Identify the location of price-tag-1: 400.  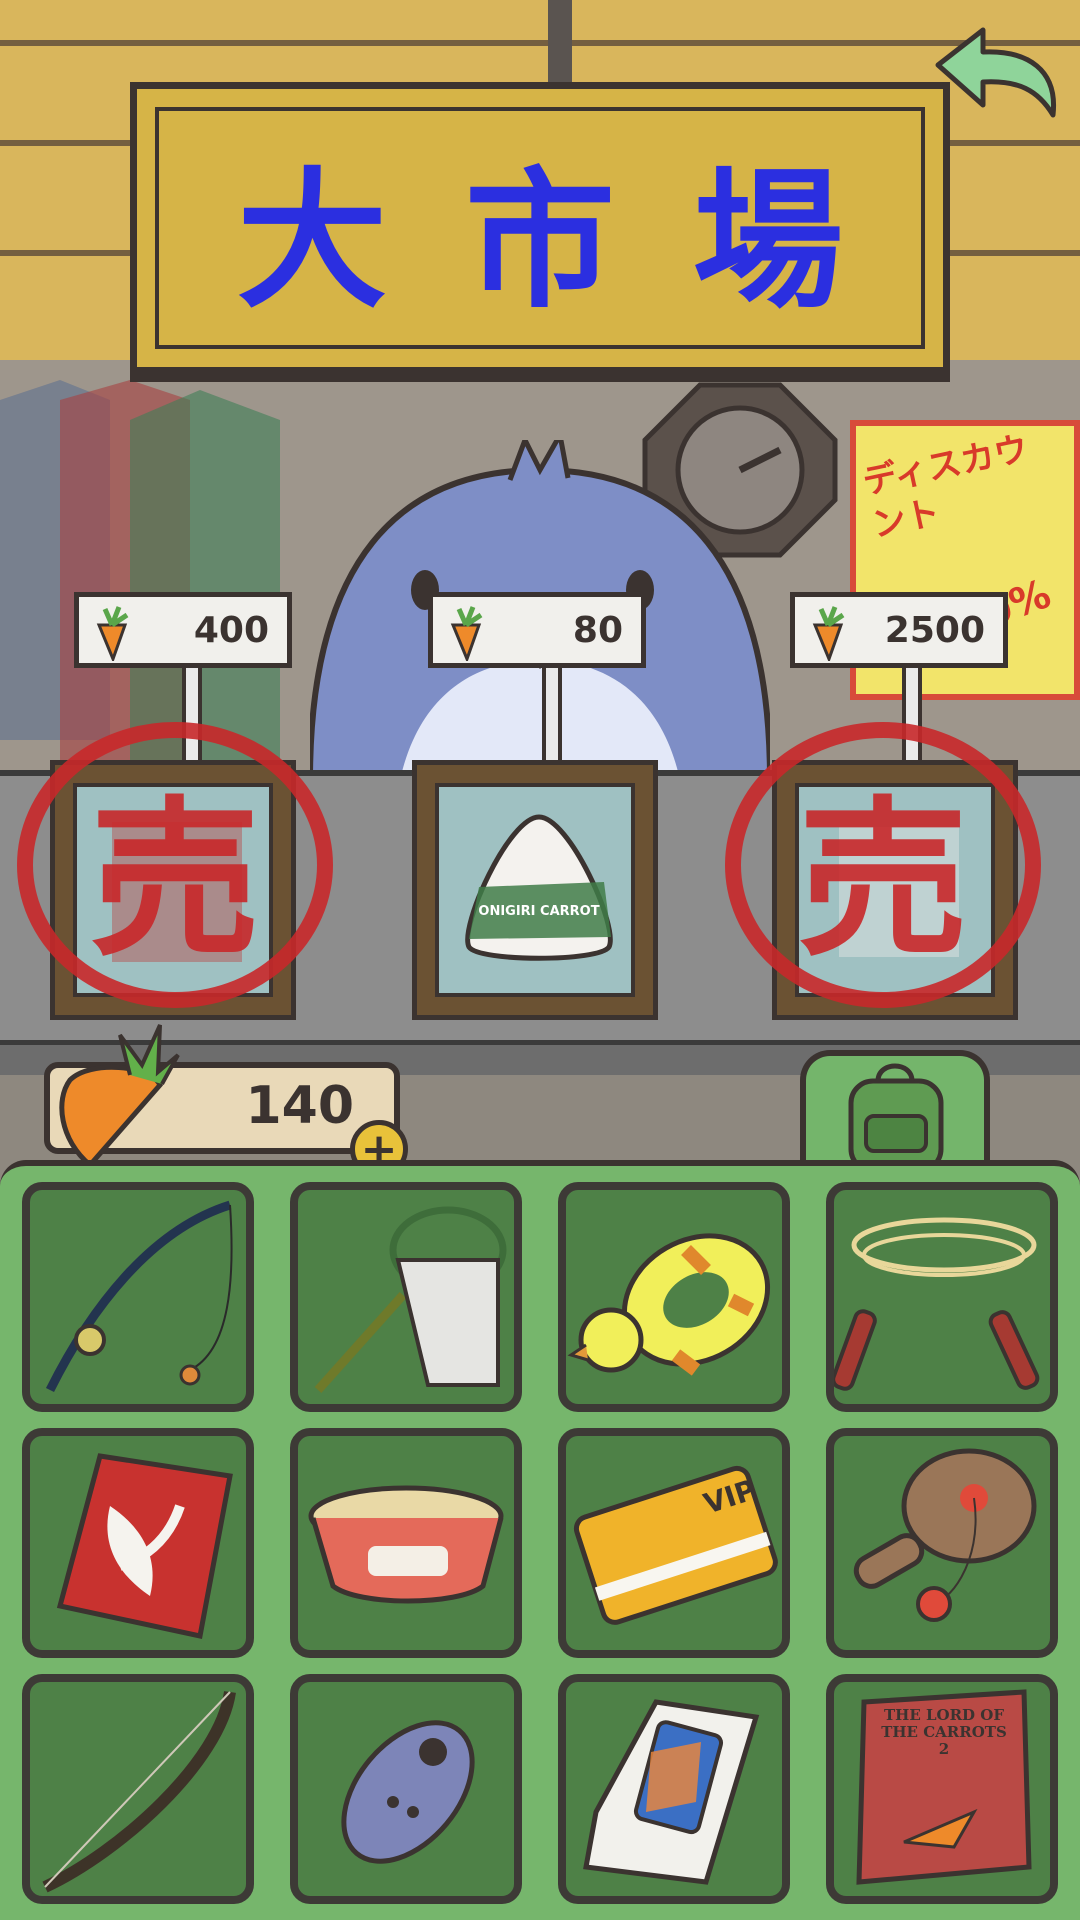
(183, 630).